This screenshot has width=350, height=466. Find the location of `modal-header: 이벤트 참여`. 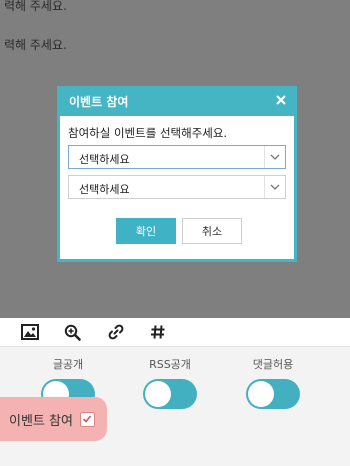

modal-header: 이벤트 참여 is located at coordinates (177, 102).